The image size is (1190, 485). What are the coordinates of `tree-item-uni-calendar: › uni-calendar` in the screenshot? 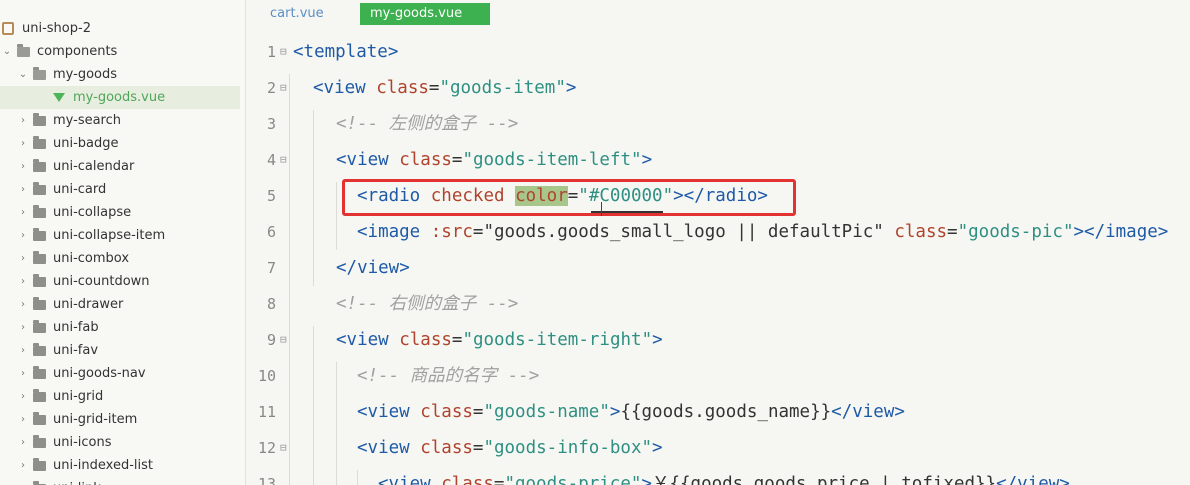 It's located at (131, 166).